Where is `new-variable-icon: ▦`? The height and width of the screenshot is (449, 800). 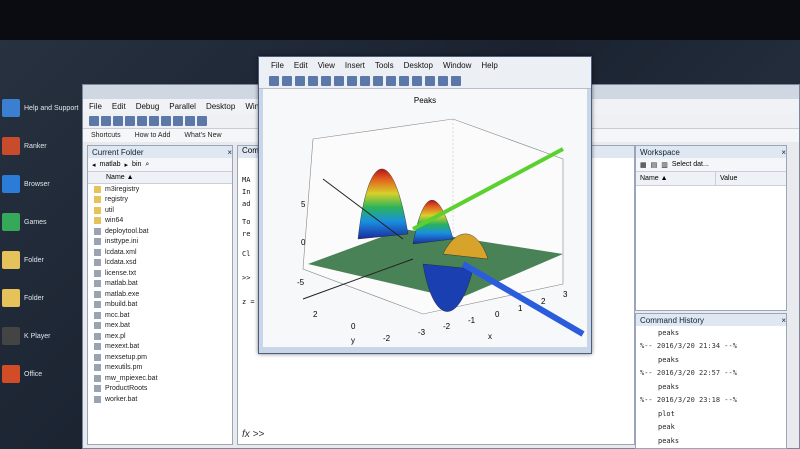 new-variable-icon: ▦ is located at coordinates (643, 165).